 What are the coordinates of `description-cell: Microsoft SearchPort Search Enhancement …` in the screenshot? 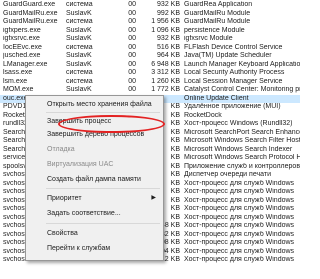 It's located at (242, 132).